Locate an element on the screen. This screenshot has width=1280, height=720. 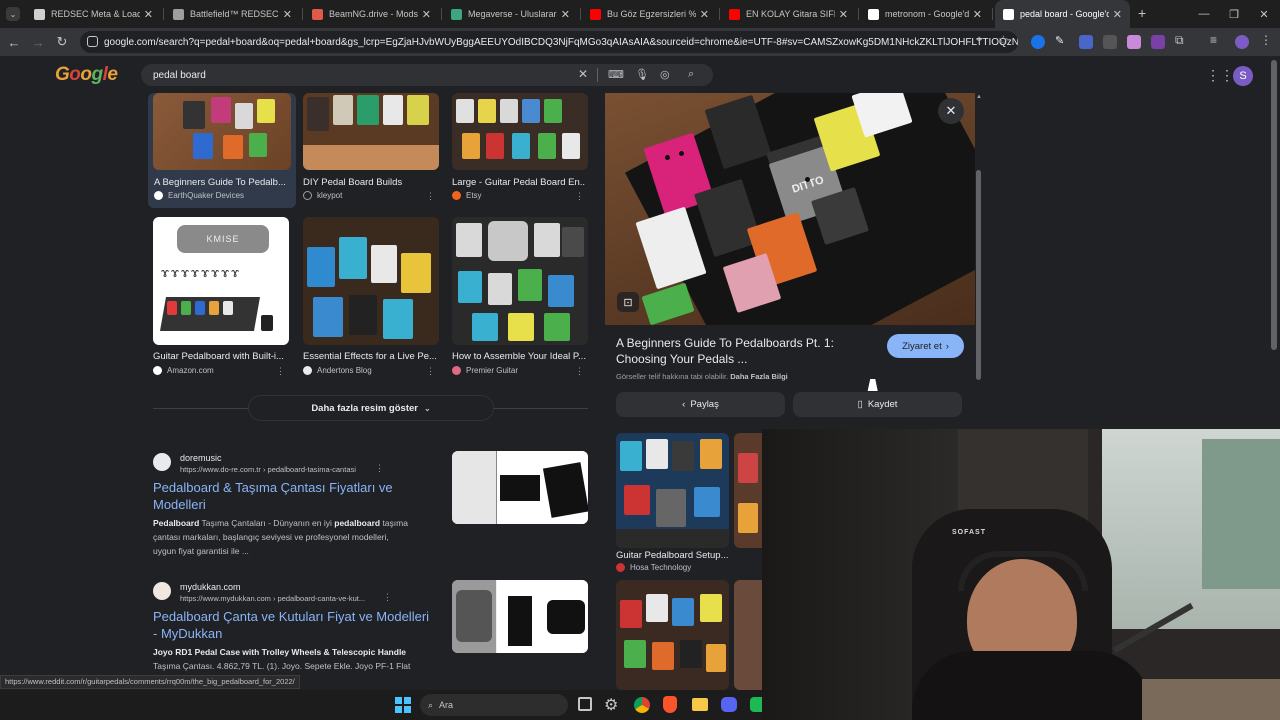
search-icon: ⌕ is located at coordinates (691, 74).